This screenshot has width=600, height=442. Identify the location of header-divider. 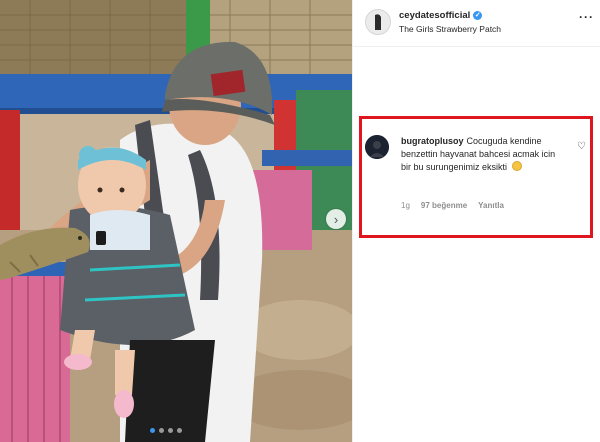
(476, 46).